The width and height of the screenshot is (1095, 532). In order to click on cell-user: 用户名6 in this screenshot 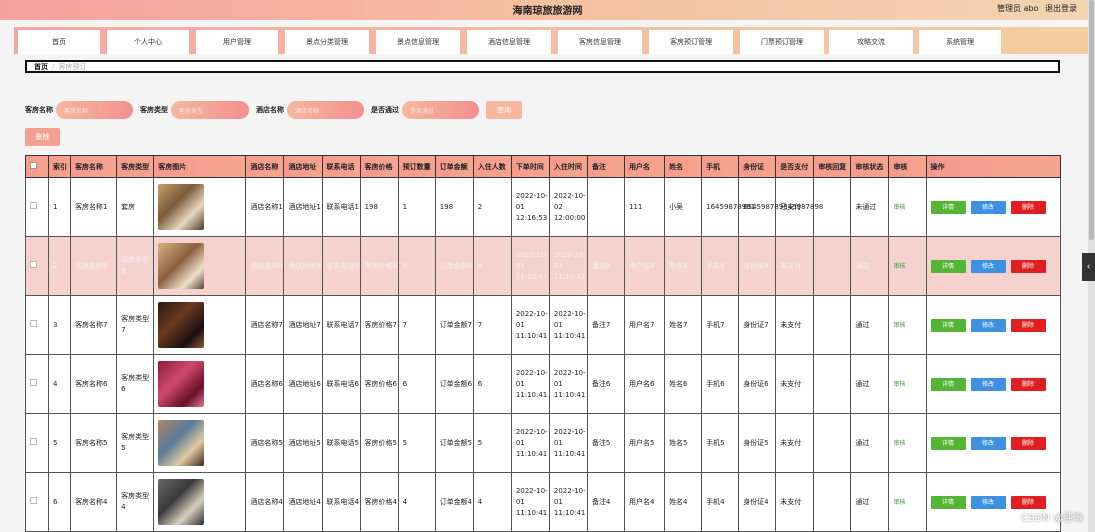, I will do `click(644, 384)`.